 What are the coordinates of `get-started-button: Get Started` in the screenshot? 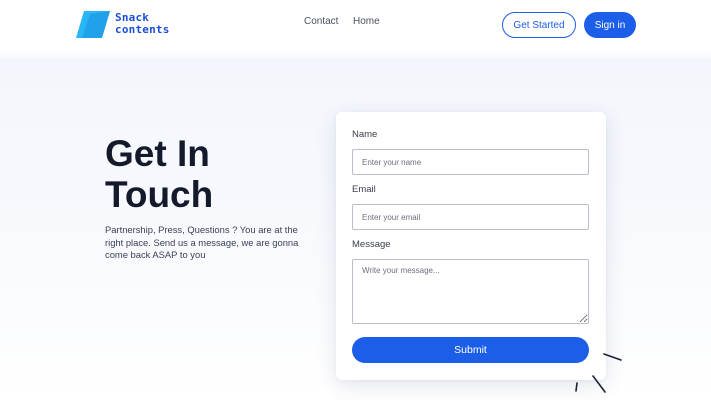 It's located at (539, 25).